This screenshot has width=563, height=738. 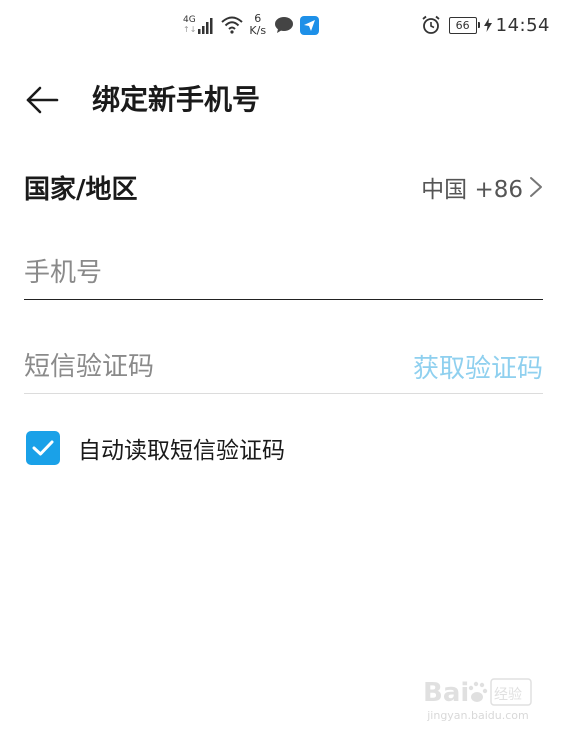 What do you see at coordinates (283, 187) in the screenshot?
I see `country-region-selector: 国家/地区 中国 +86` at bounding box center [283, 187].